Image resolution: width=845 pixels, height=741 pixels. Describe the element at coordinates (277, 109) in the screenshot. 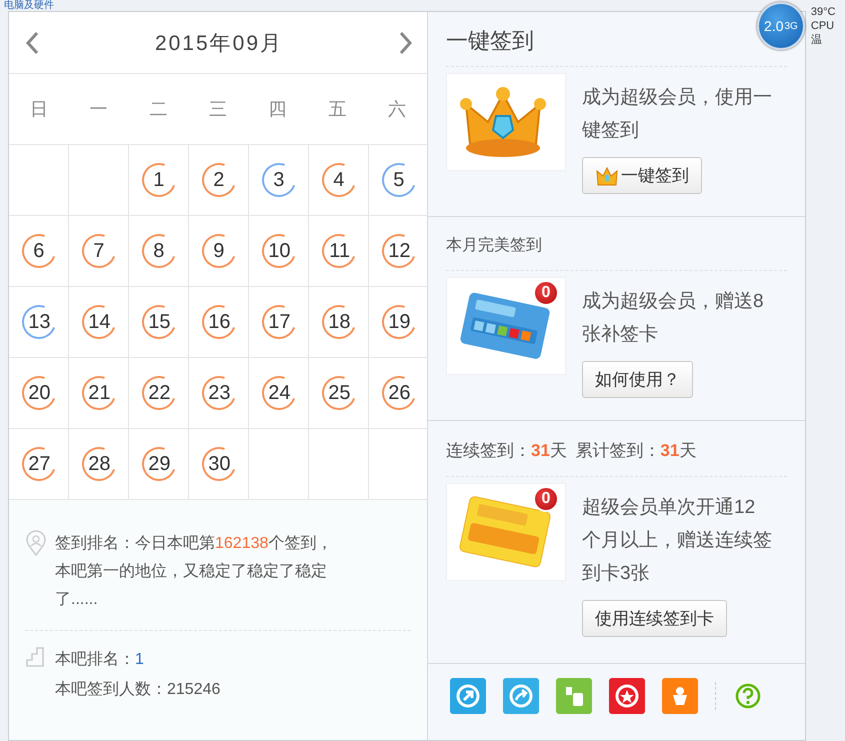

I see `weekday-label: 四` at that location.